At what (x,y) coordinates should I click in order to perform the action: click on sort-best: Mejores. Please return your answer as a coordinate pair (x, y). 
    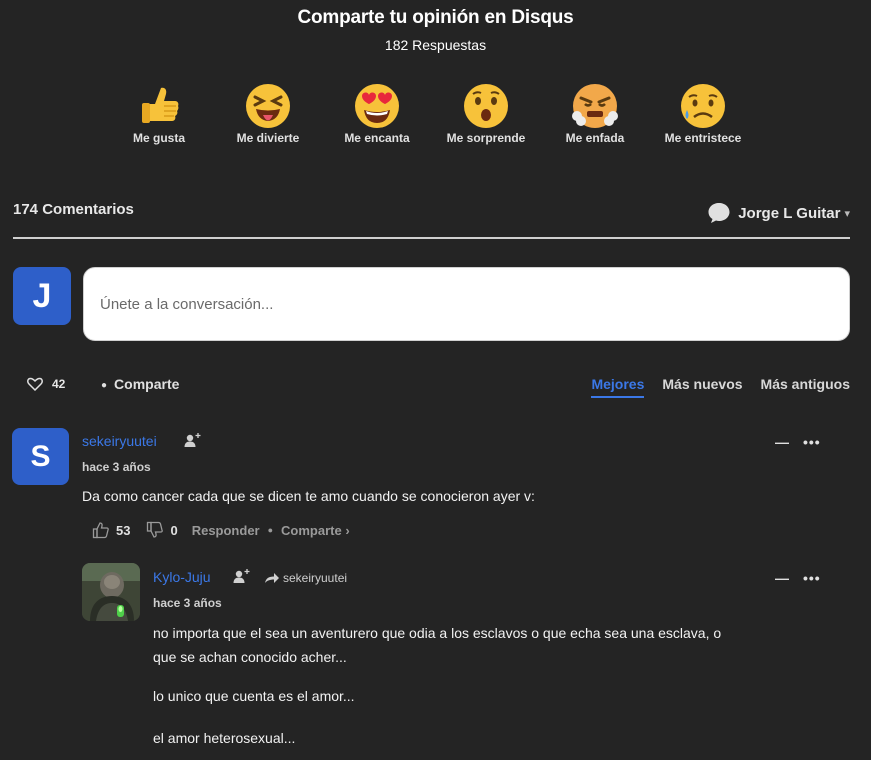
    Looking at the image, I should click on (618, 387).